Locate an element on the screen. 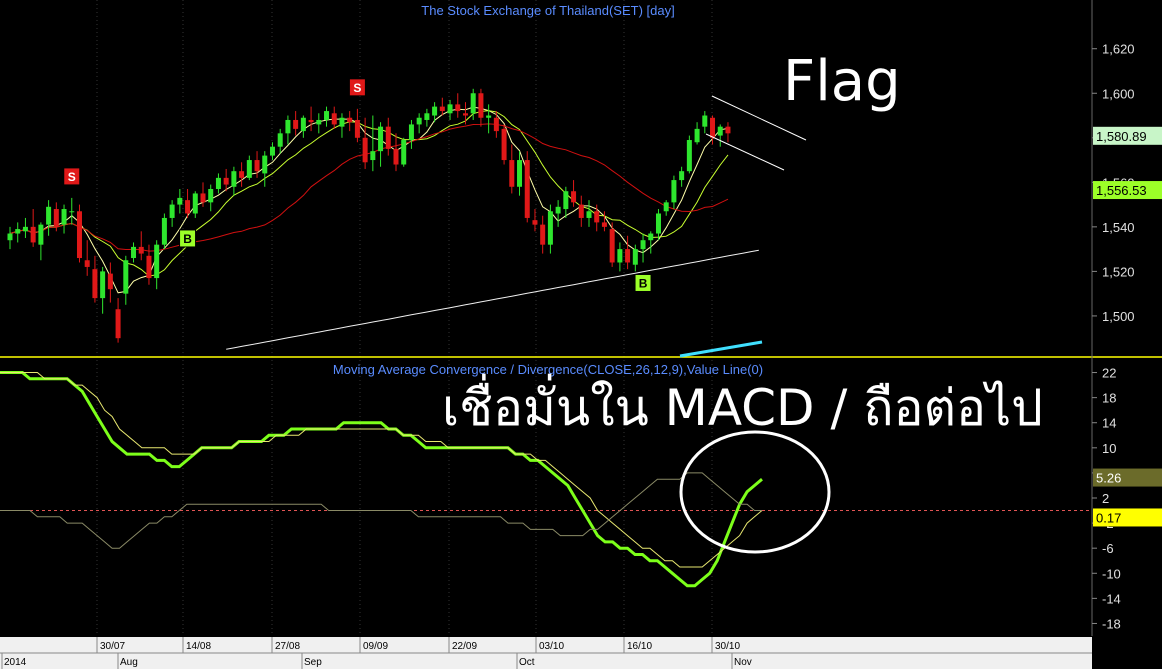 This screenshot has width=1162, height=669. price-tick-label: 1,540 is located at coordinates (1118, 227).